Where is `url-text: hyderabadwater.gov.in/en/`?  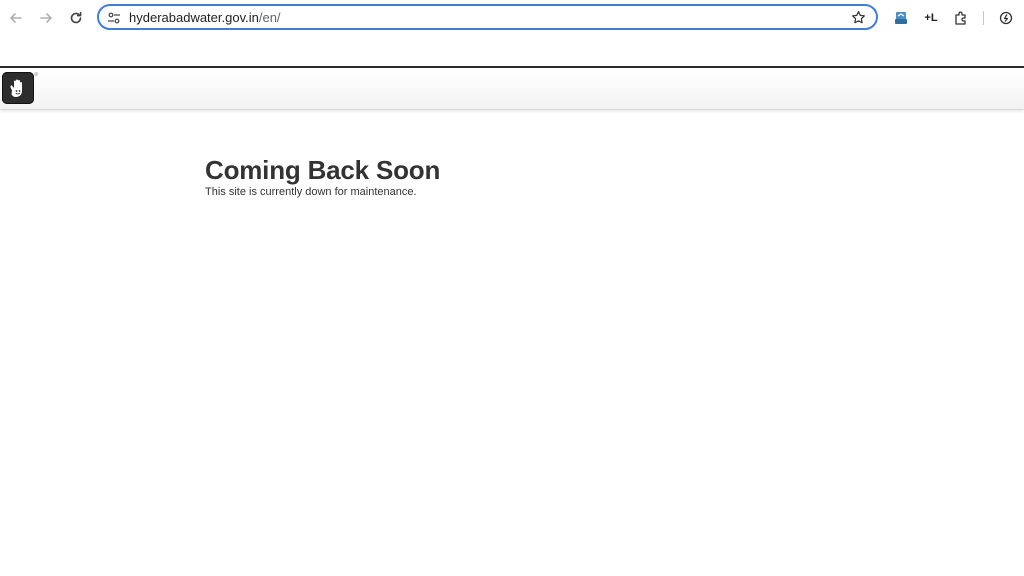 url-text: hyderabadwater.gov.in/en/ is located at coordinates (205, 17).